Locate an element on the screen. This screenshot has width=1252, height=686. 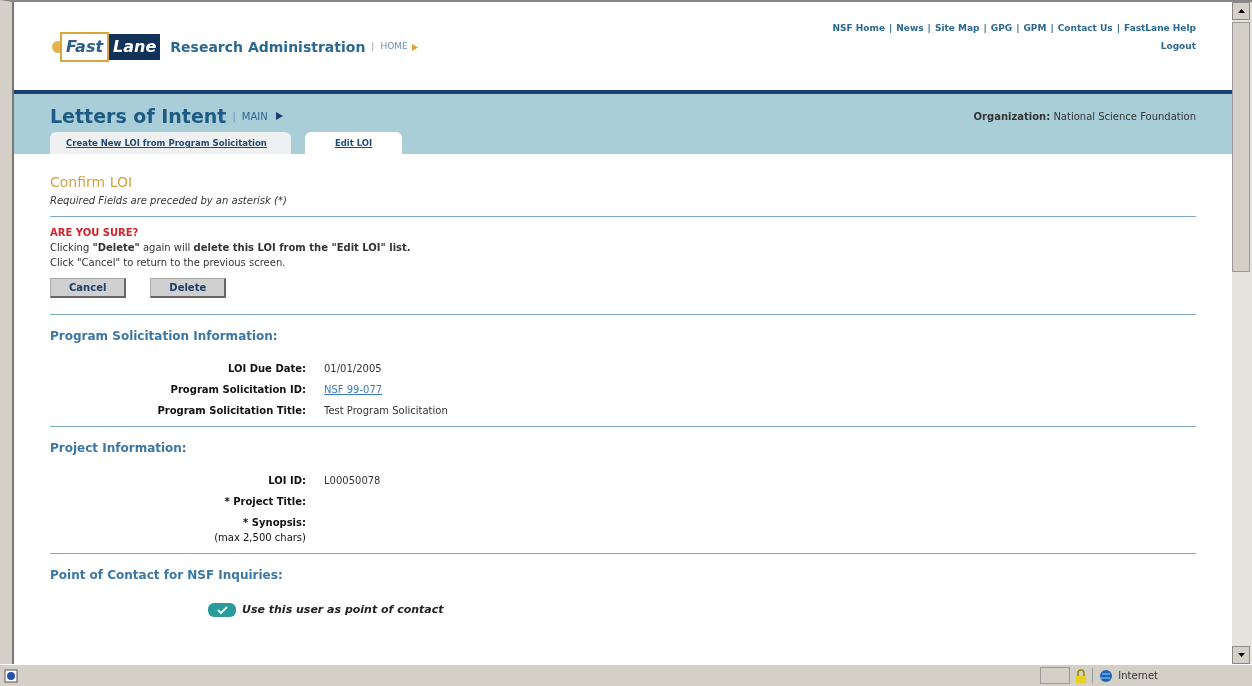
field-label: LOI ID: is located at coordinates (286, 481).